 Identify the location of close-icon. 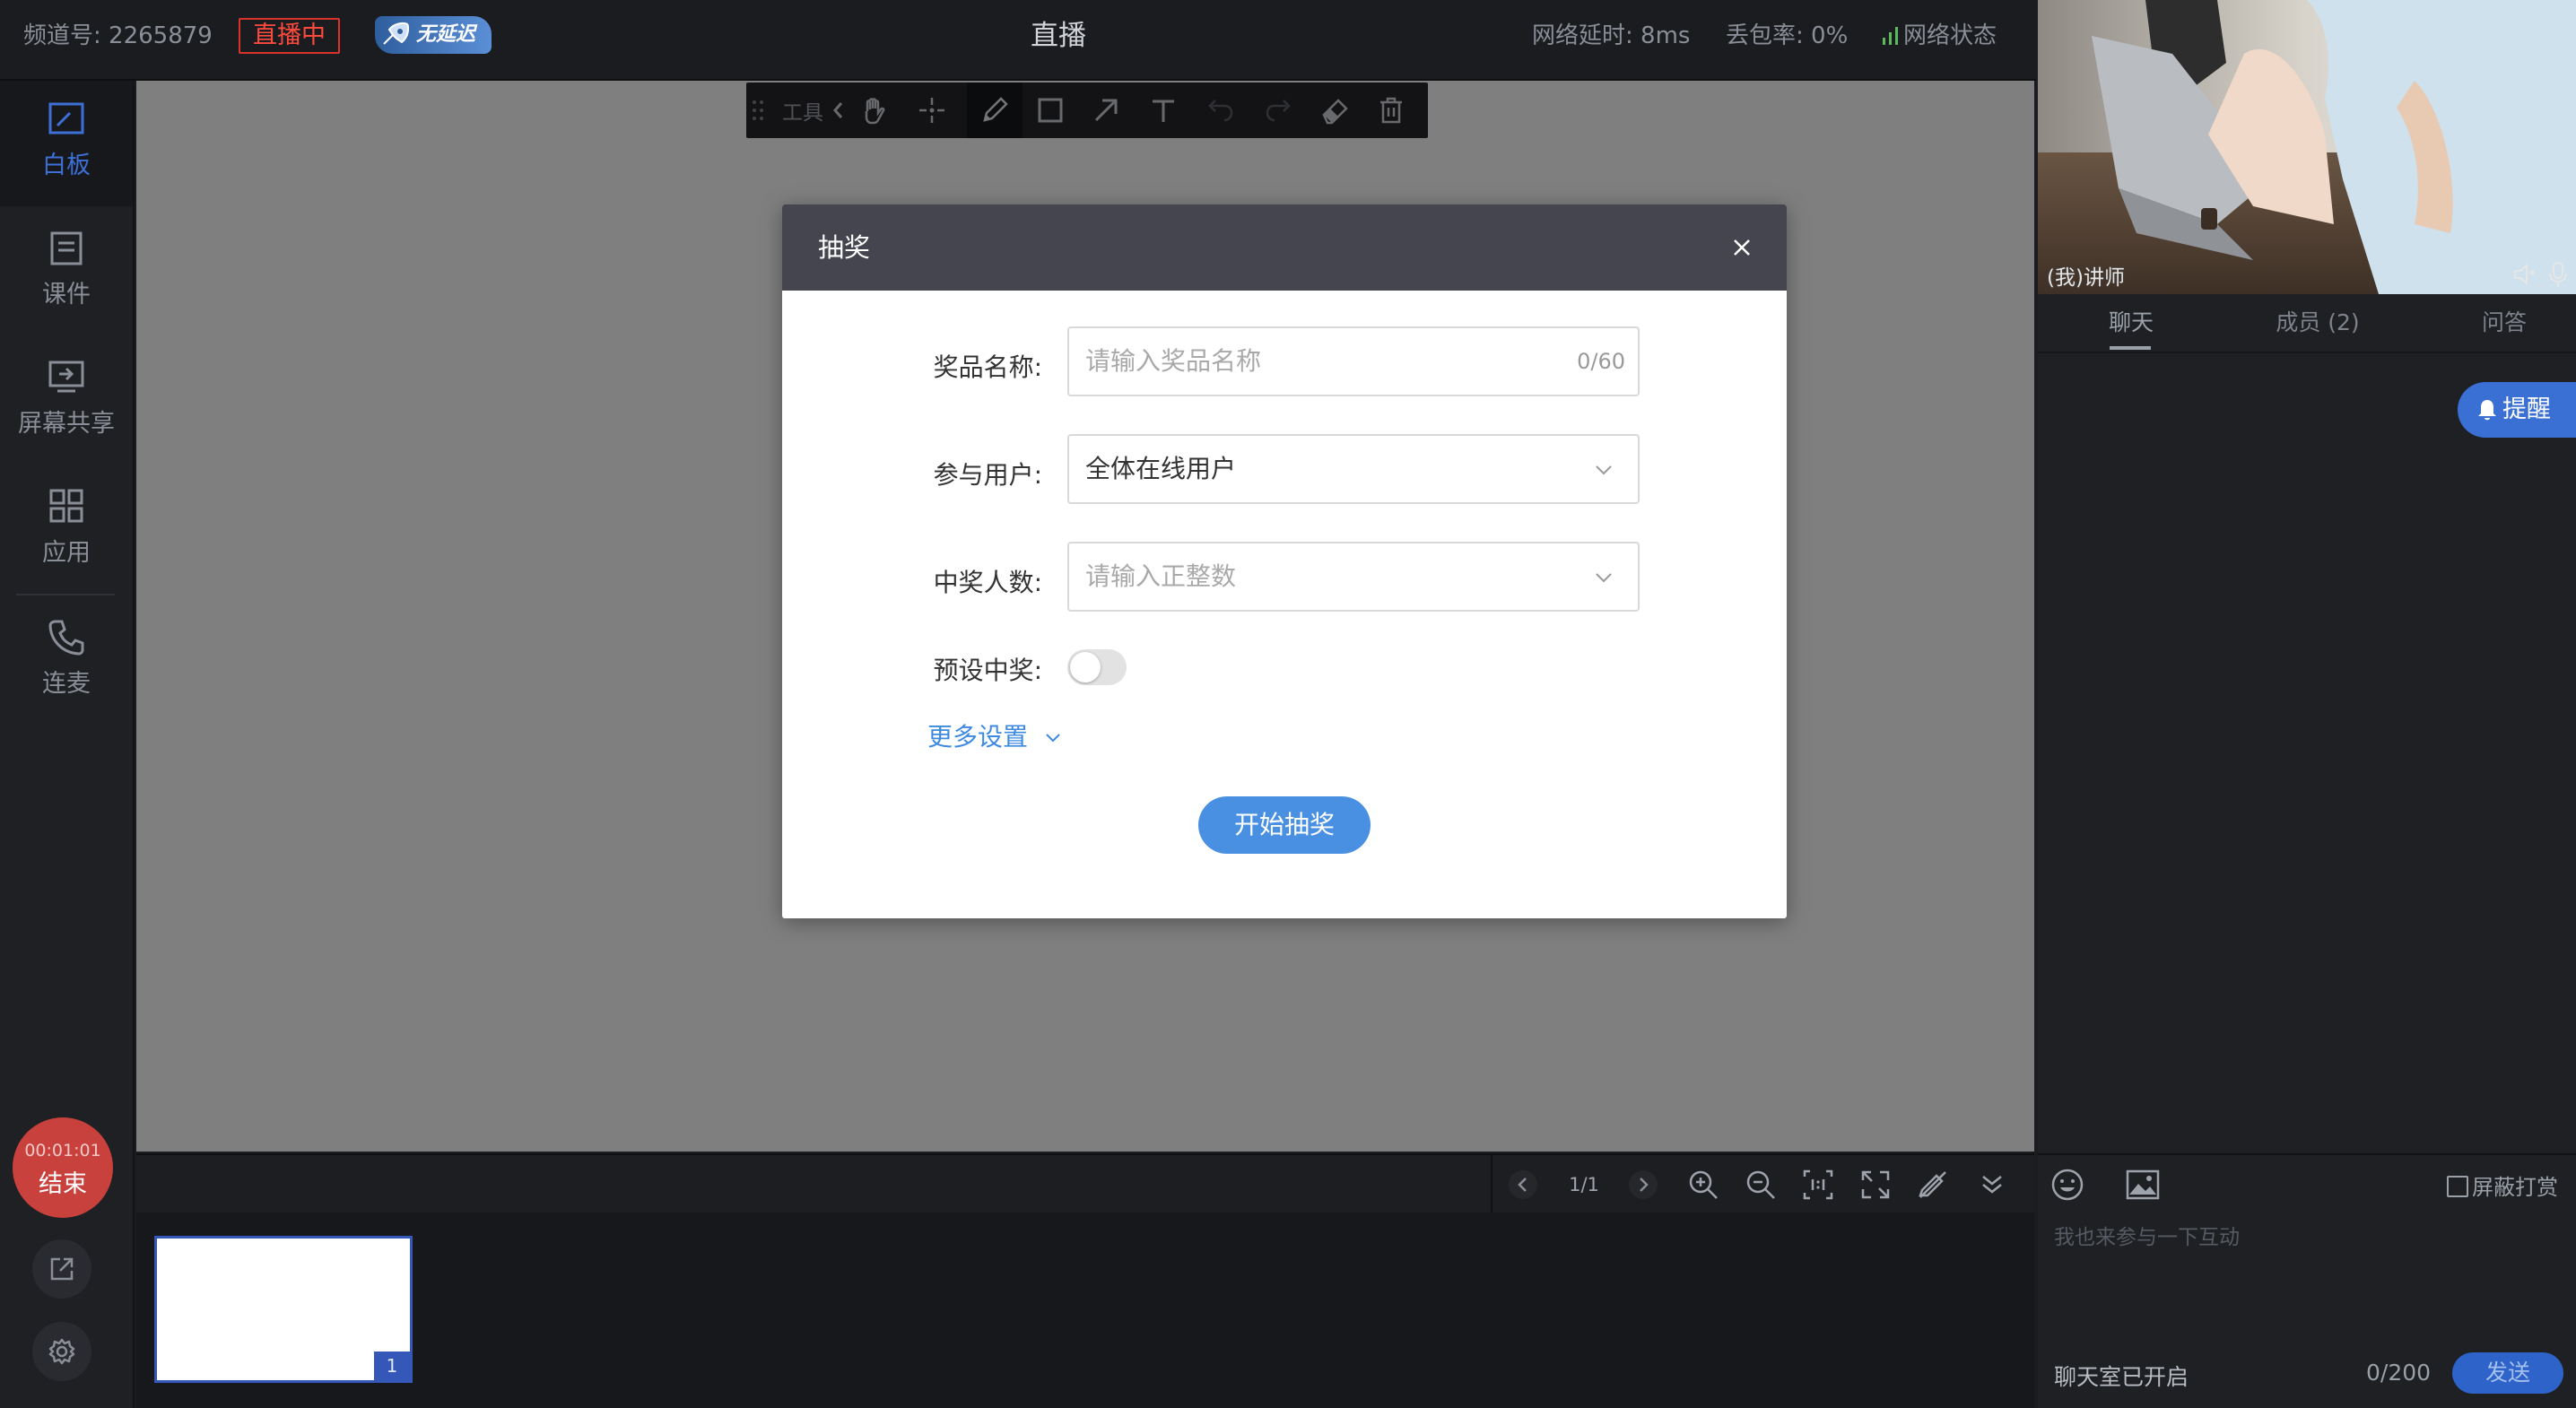
(1742, 247).